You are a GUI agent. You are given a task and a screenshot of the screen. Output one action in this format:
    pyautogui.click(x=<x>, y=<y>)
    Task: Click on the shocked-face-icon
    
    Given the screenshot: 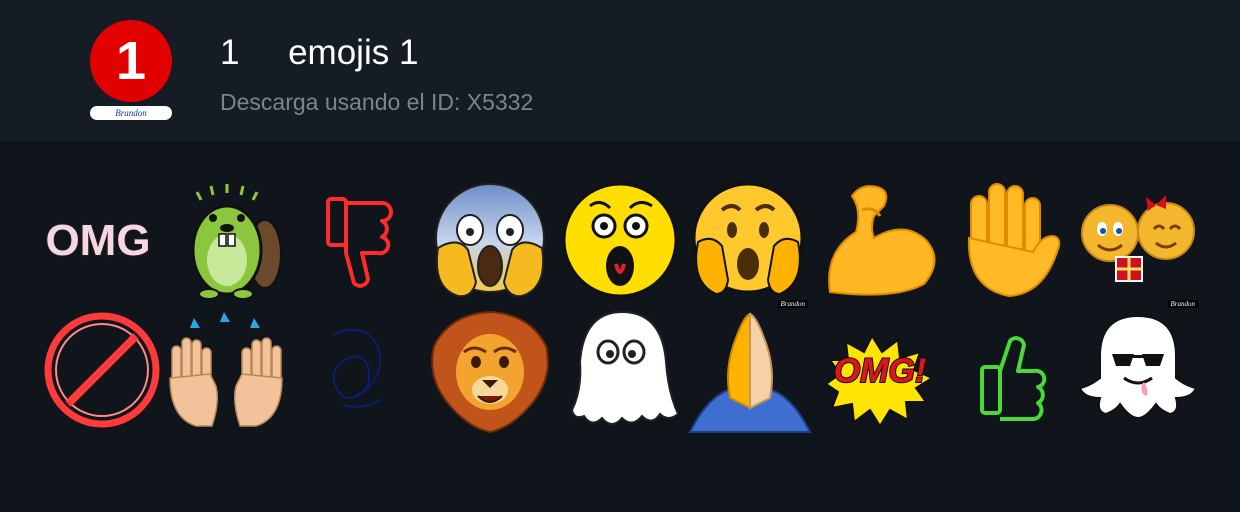 What is the action you would take?
    pyautogui.click(x=748, y=239)
    